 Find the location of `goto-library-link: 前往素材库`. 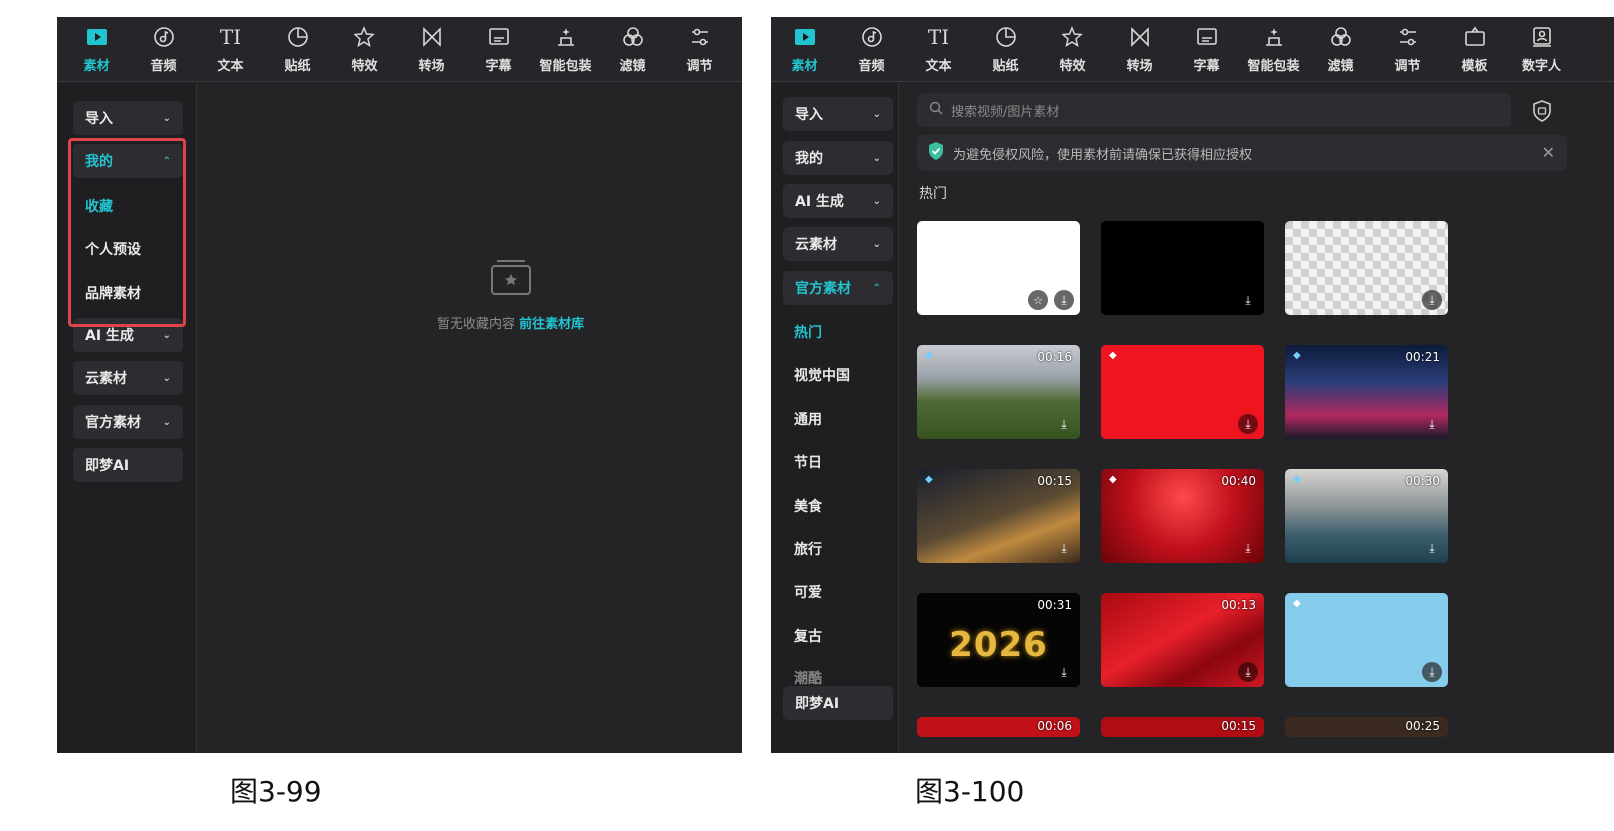

goto-library-link: 前往素材库 is located at coordinates (551, 324).